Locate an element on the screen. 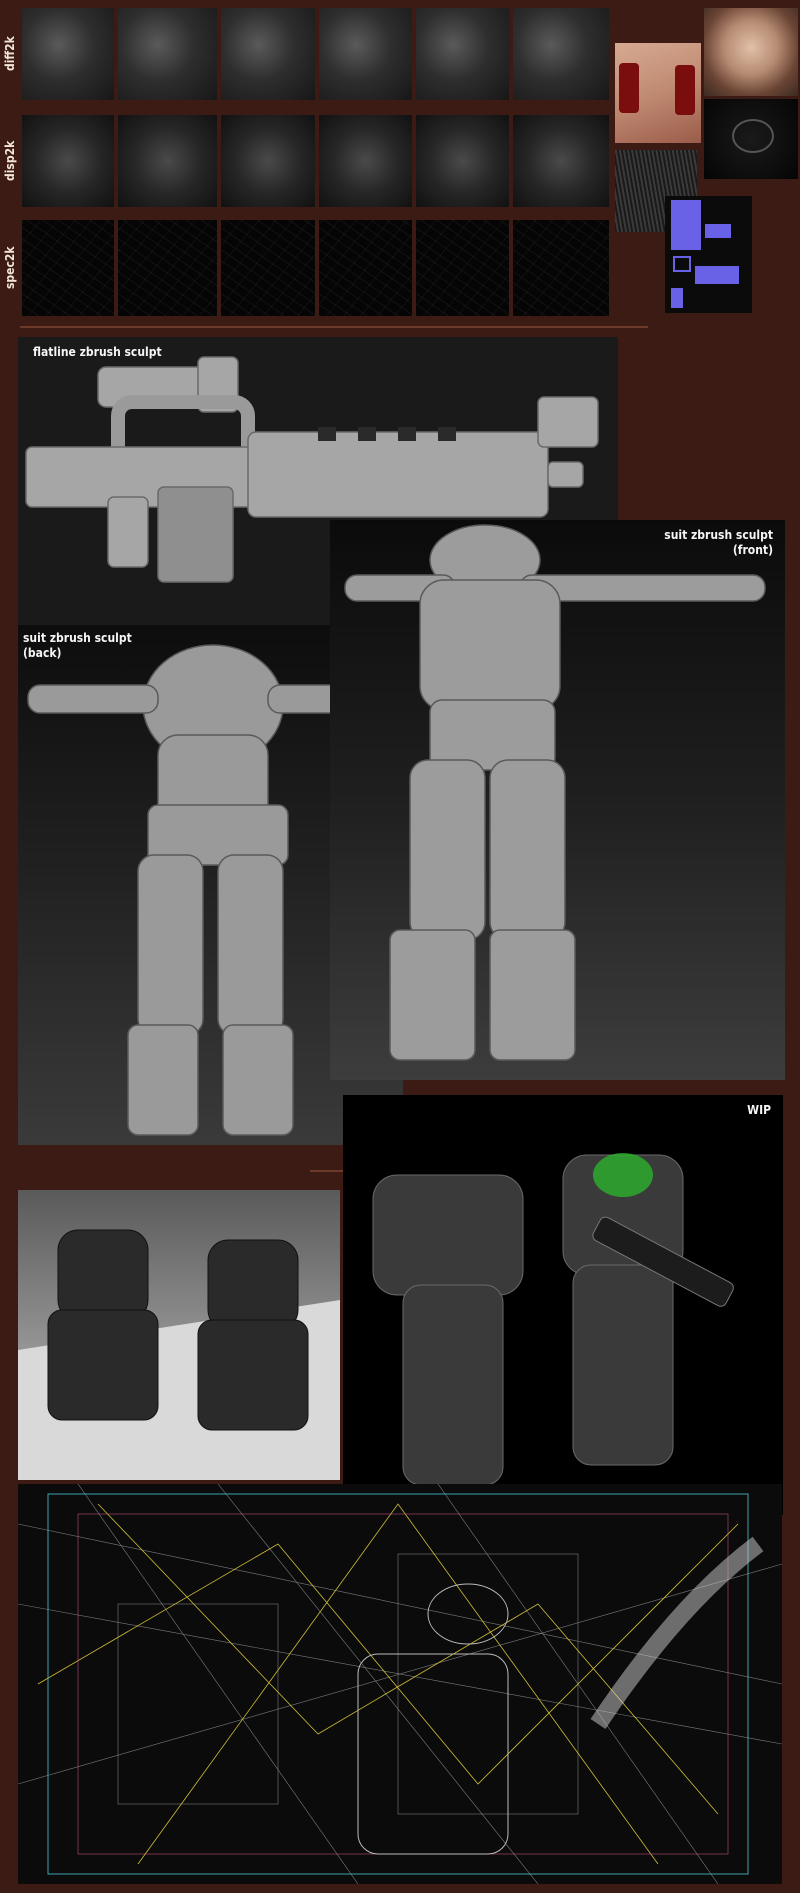 The width and height of the screenshot is (800, 1893). section-divider-top is located at coordinates (334, 327).